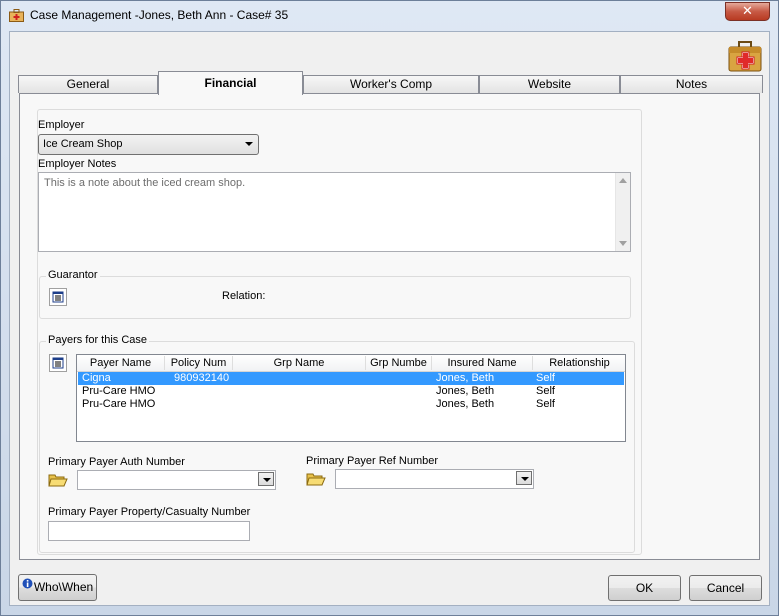  I want to click on tab-workers-comp: Worker's Comp, so click(391, 84).